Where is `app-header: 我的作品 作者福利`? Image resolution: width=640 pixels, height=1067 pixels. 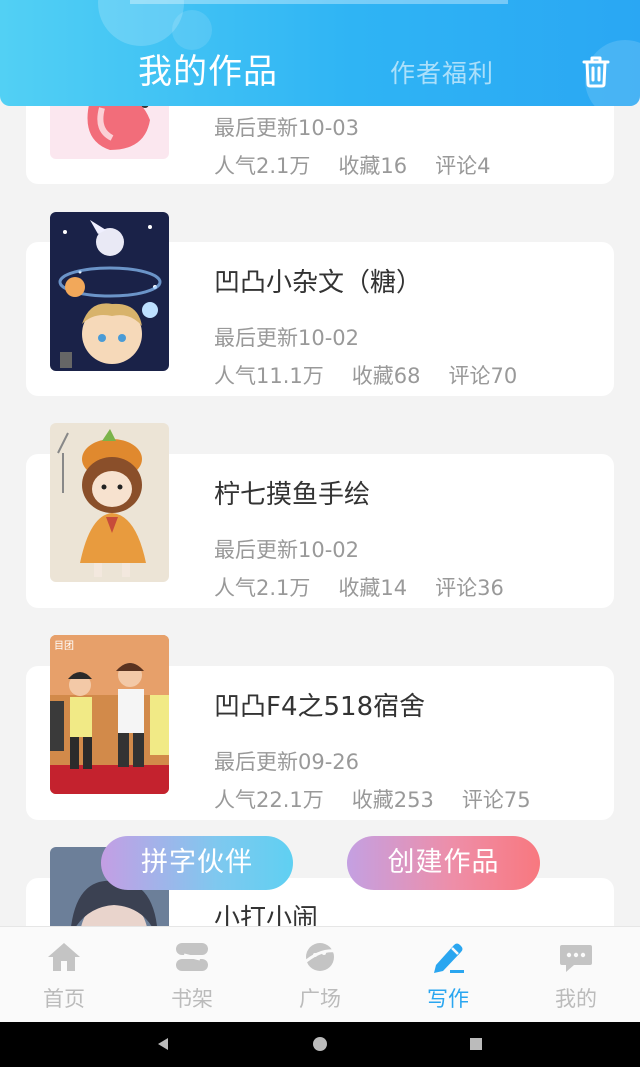 app-header: 我的作品 作者福利 is located at coordinates (320, 53).